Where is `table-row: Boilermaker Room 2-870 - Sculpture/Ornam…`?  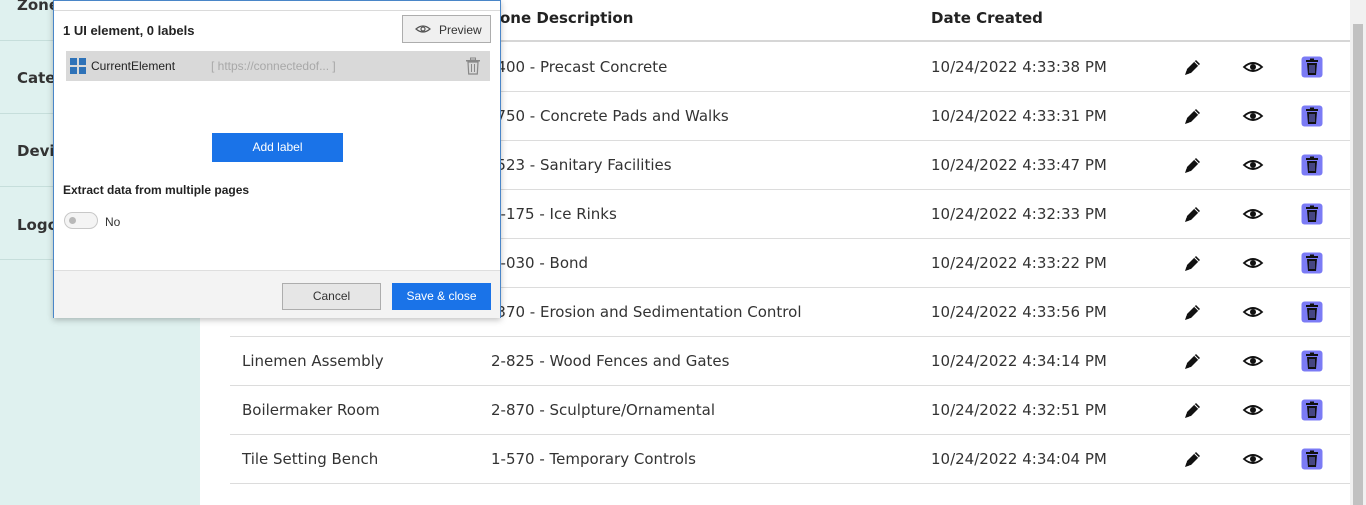 table-row: Boilermaker Room 2-870 - Sculpture/Ornam… is located at coordinates (790, 410).